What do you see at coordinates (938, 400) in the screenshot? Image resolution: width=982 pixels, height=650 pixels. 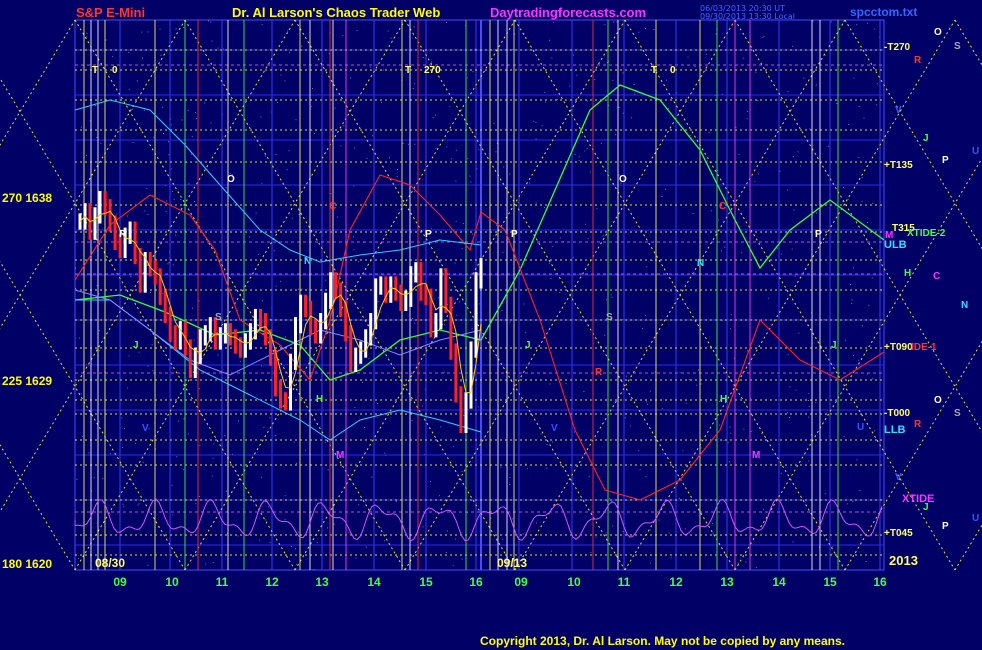 I see `planet-o-2: O` at bounding box center [938, 400].